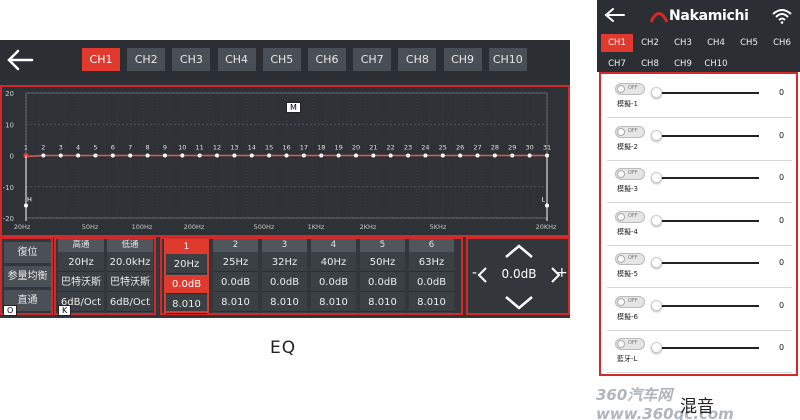 The image size is (800, 420). I want to click on eq-band-5: 5 50Hz 0.0dB 8.010, so click(382, 276).